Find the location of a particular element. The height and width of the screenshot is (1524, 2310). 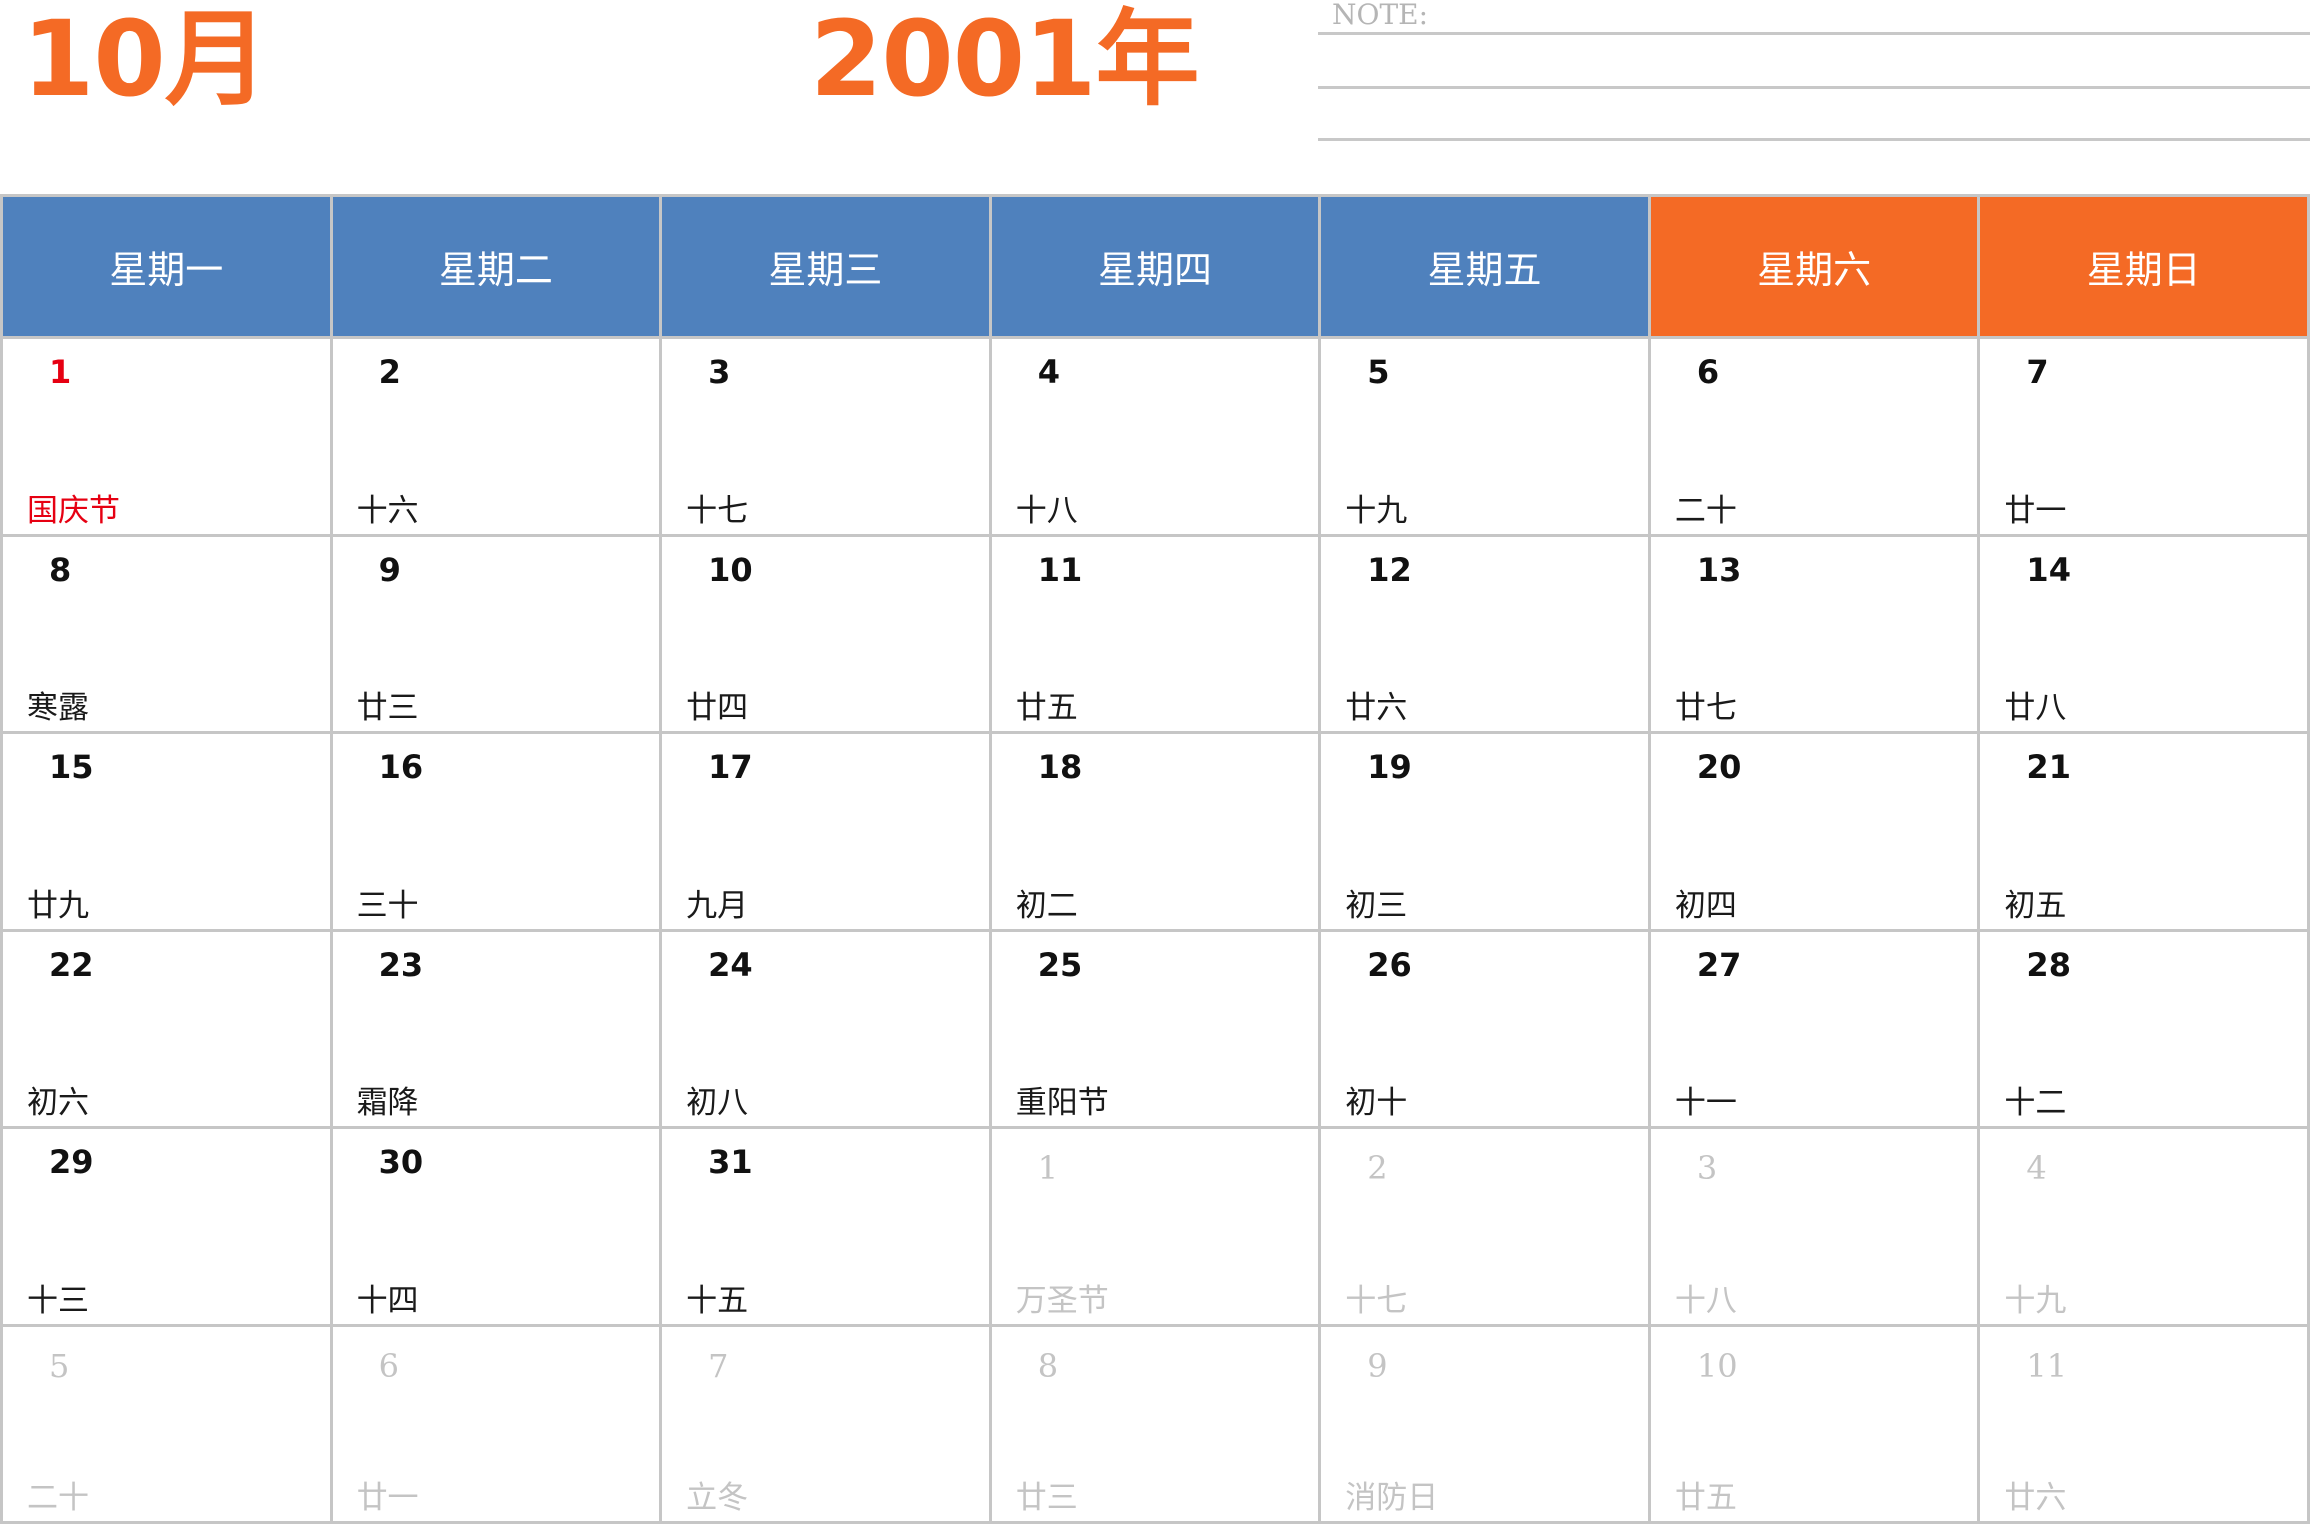

lunar-date: 廿四 is located at coordinates (717, 708).